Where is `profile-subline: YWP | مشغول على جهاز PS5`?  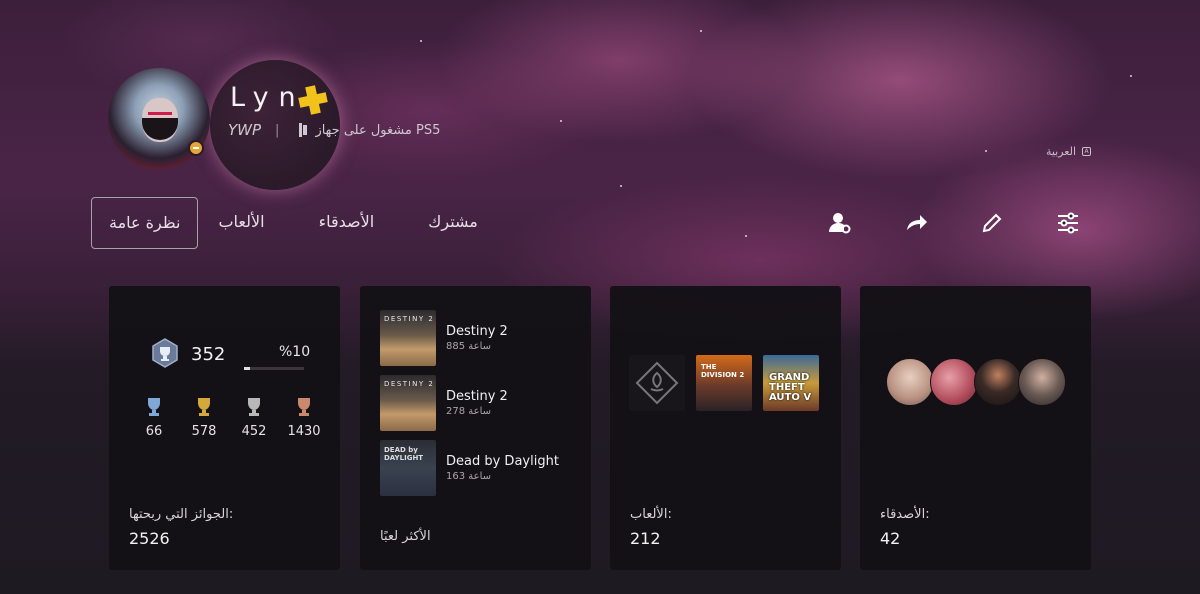 profile-subline: YWP | مشغول على جهاز PS5 is located at coordinates (334, 130).